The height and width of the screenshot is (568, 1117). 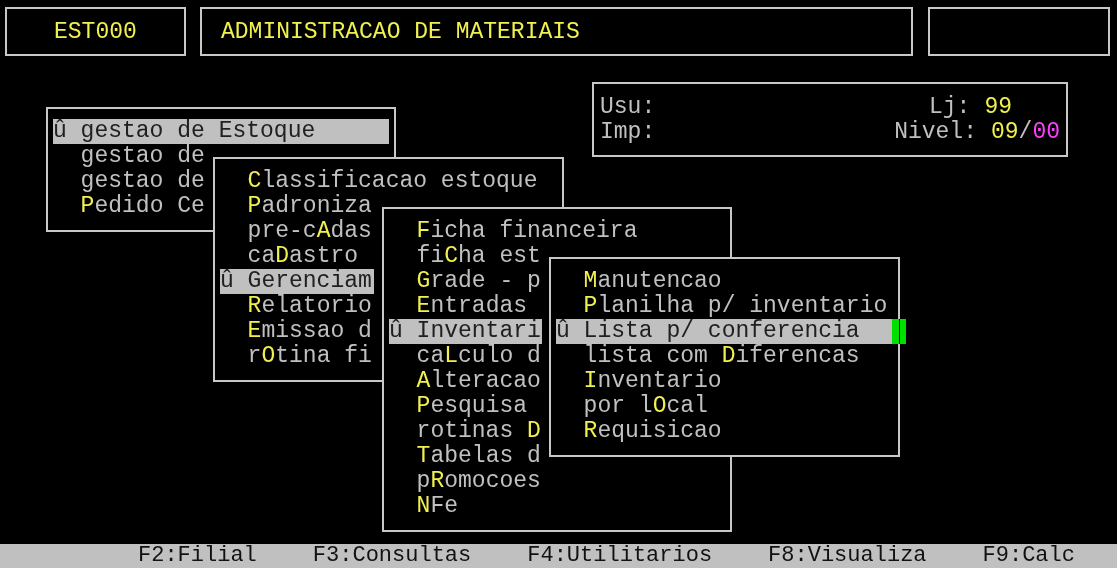 What do you see at coordinates (465, 356) in the screenshot?
I see `menu-item: caLculo d` at bounding box center [465, 356].